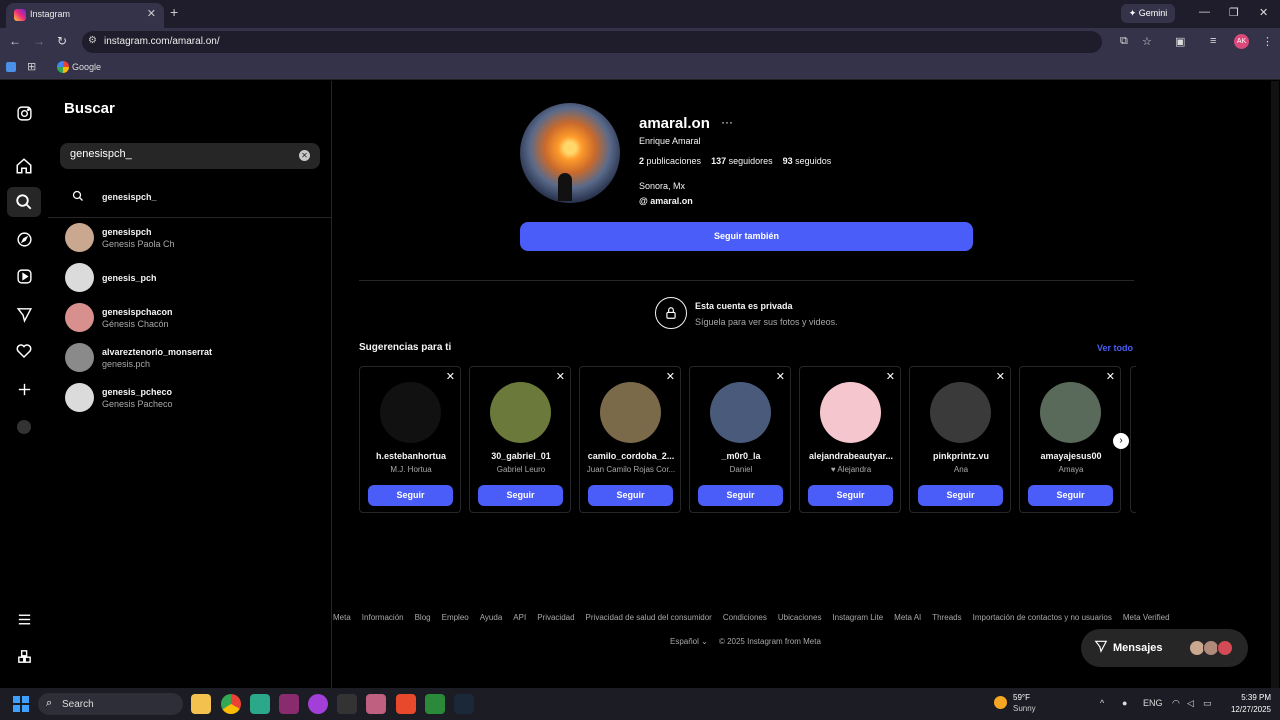 The width and height of the screenshot is (1280, 720). Describe the element at coordinates (1124, 703) in the screenshot. I see `microphone-icon: ●` at that location.